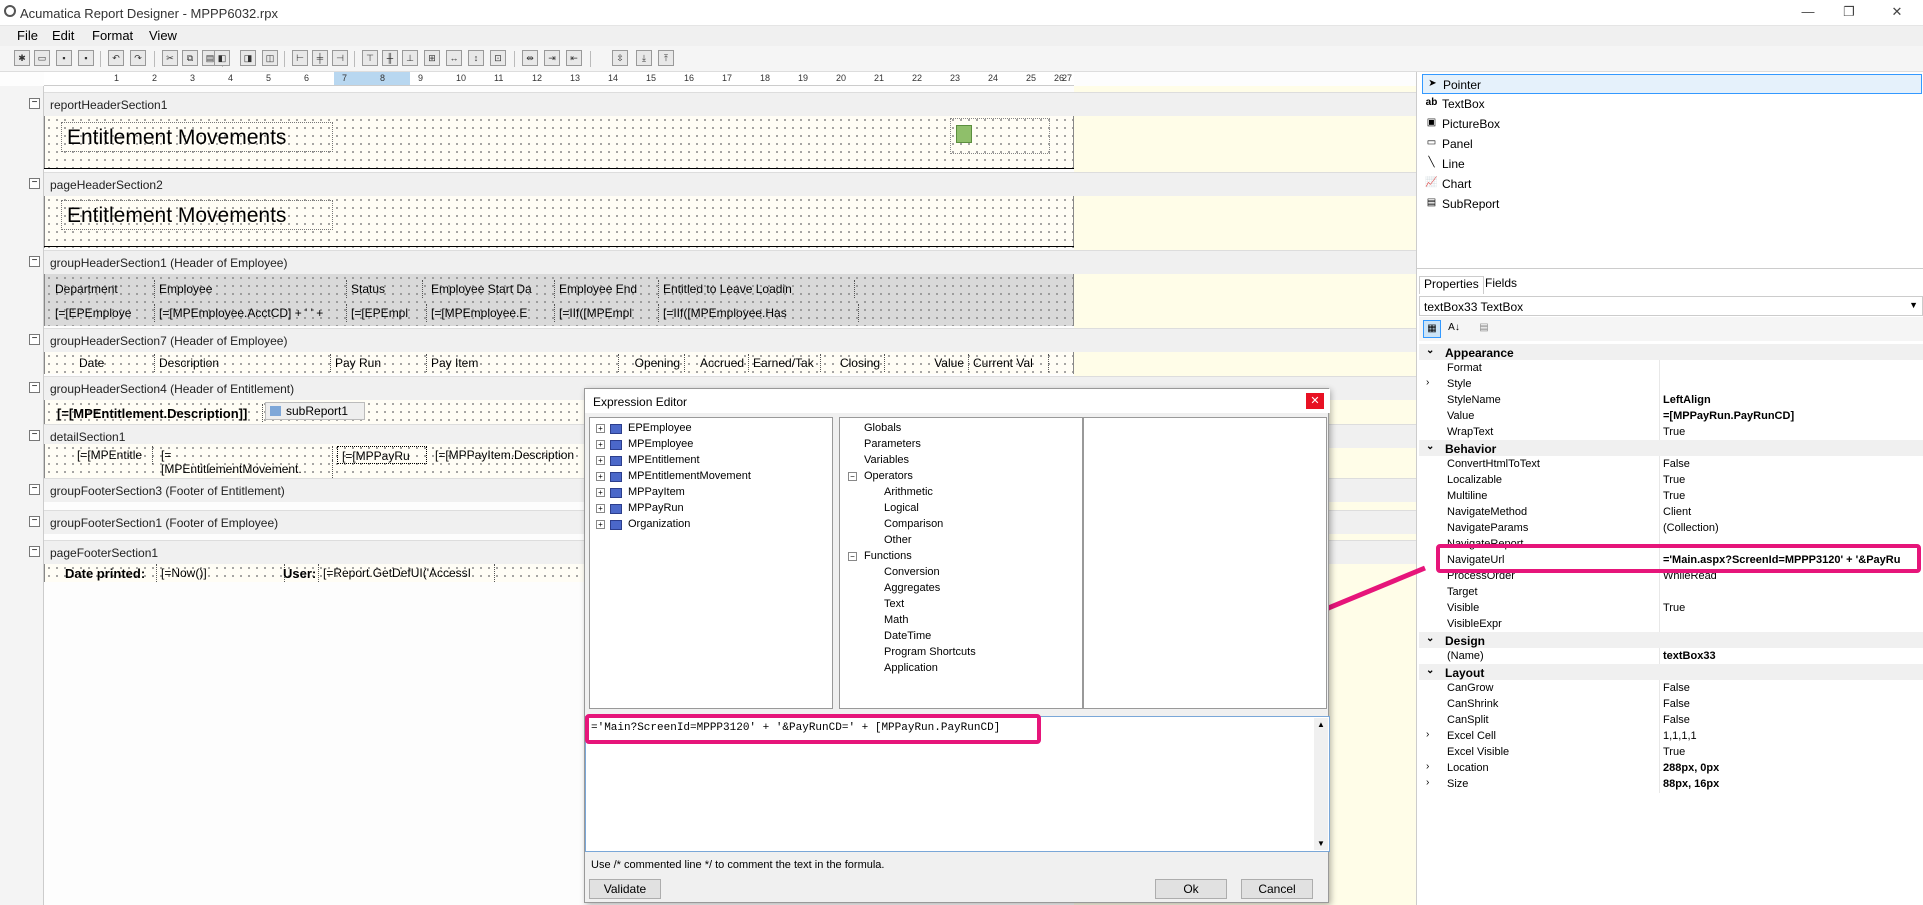 This screenshot has width=1923, height=905. I want to click on toolbox-textbox: ab TextBox, so click(1672, 104).